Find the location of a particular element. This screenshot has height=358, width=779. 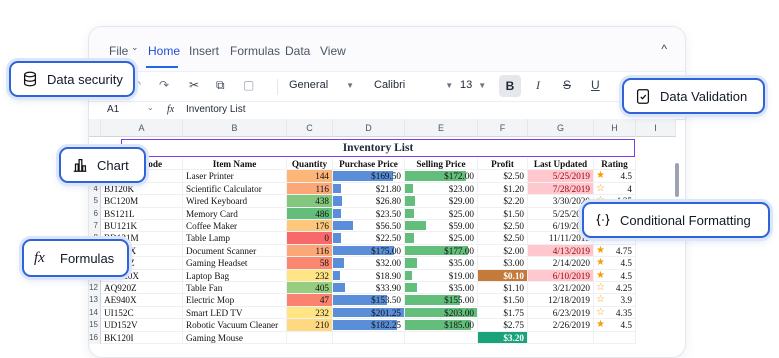

col-header-a: A is located at coordinates (142, 128).